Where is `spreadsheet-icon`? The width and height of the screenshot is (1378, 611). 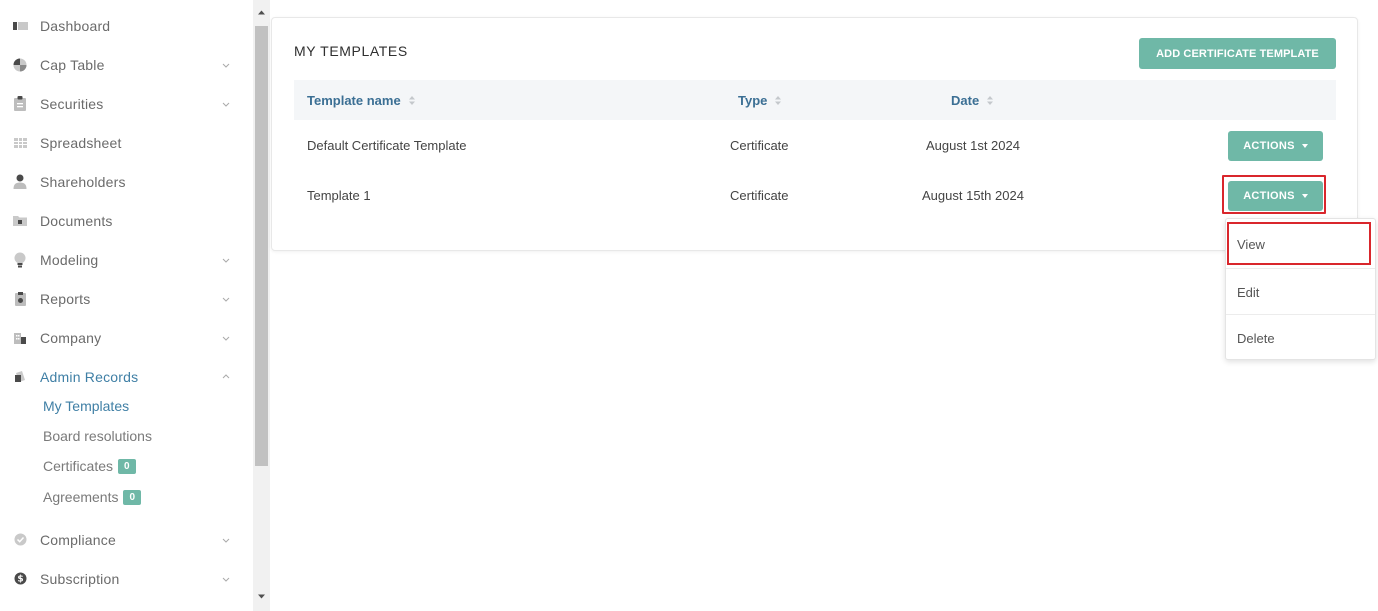
spreadsheet-icon is located at coordinates (20, 143).